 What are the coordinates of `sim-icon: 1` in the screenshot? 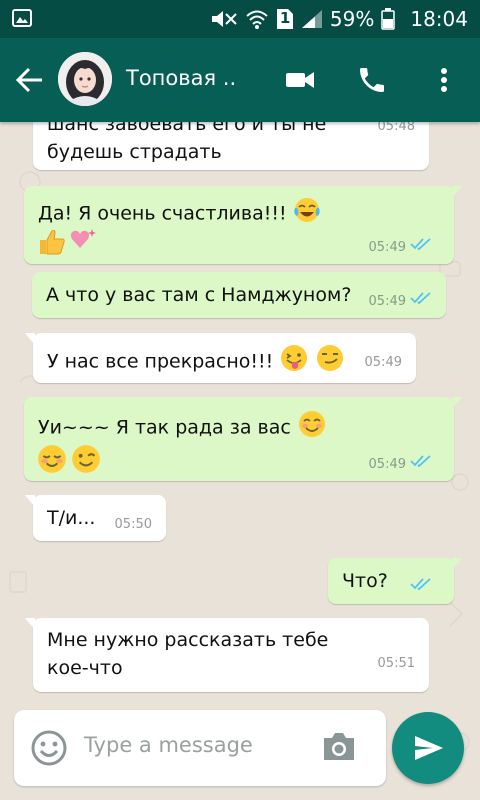 It's located at (285, 19).